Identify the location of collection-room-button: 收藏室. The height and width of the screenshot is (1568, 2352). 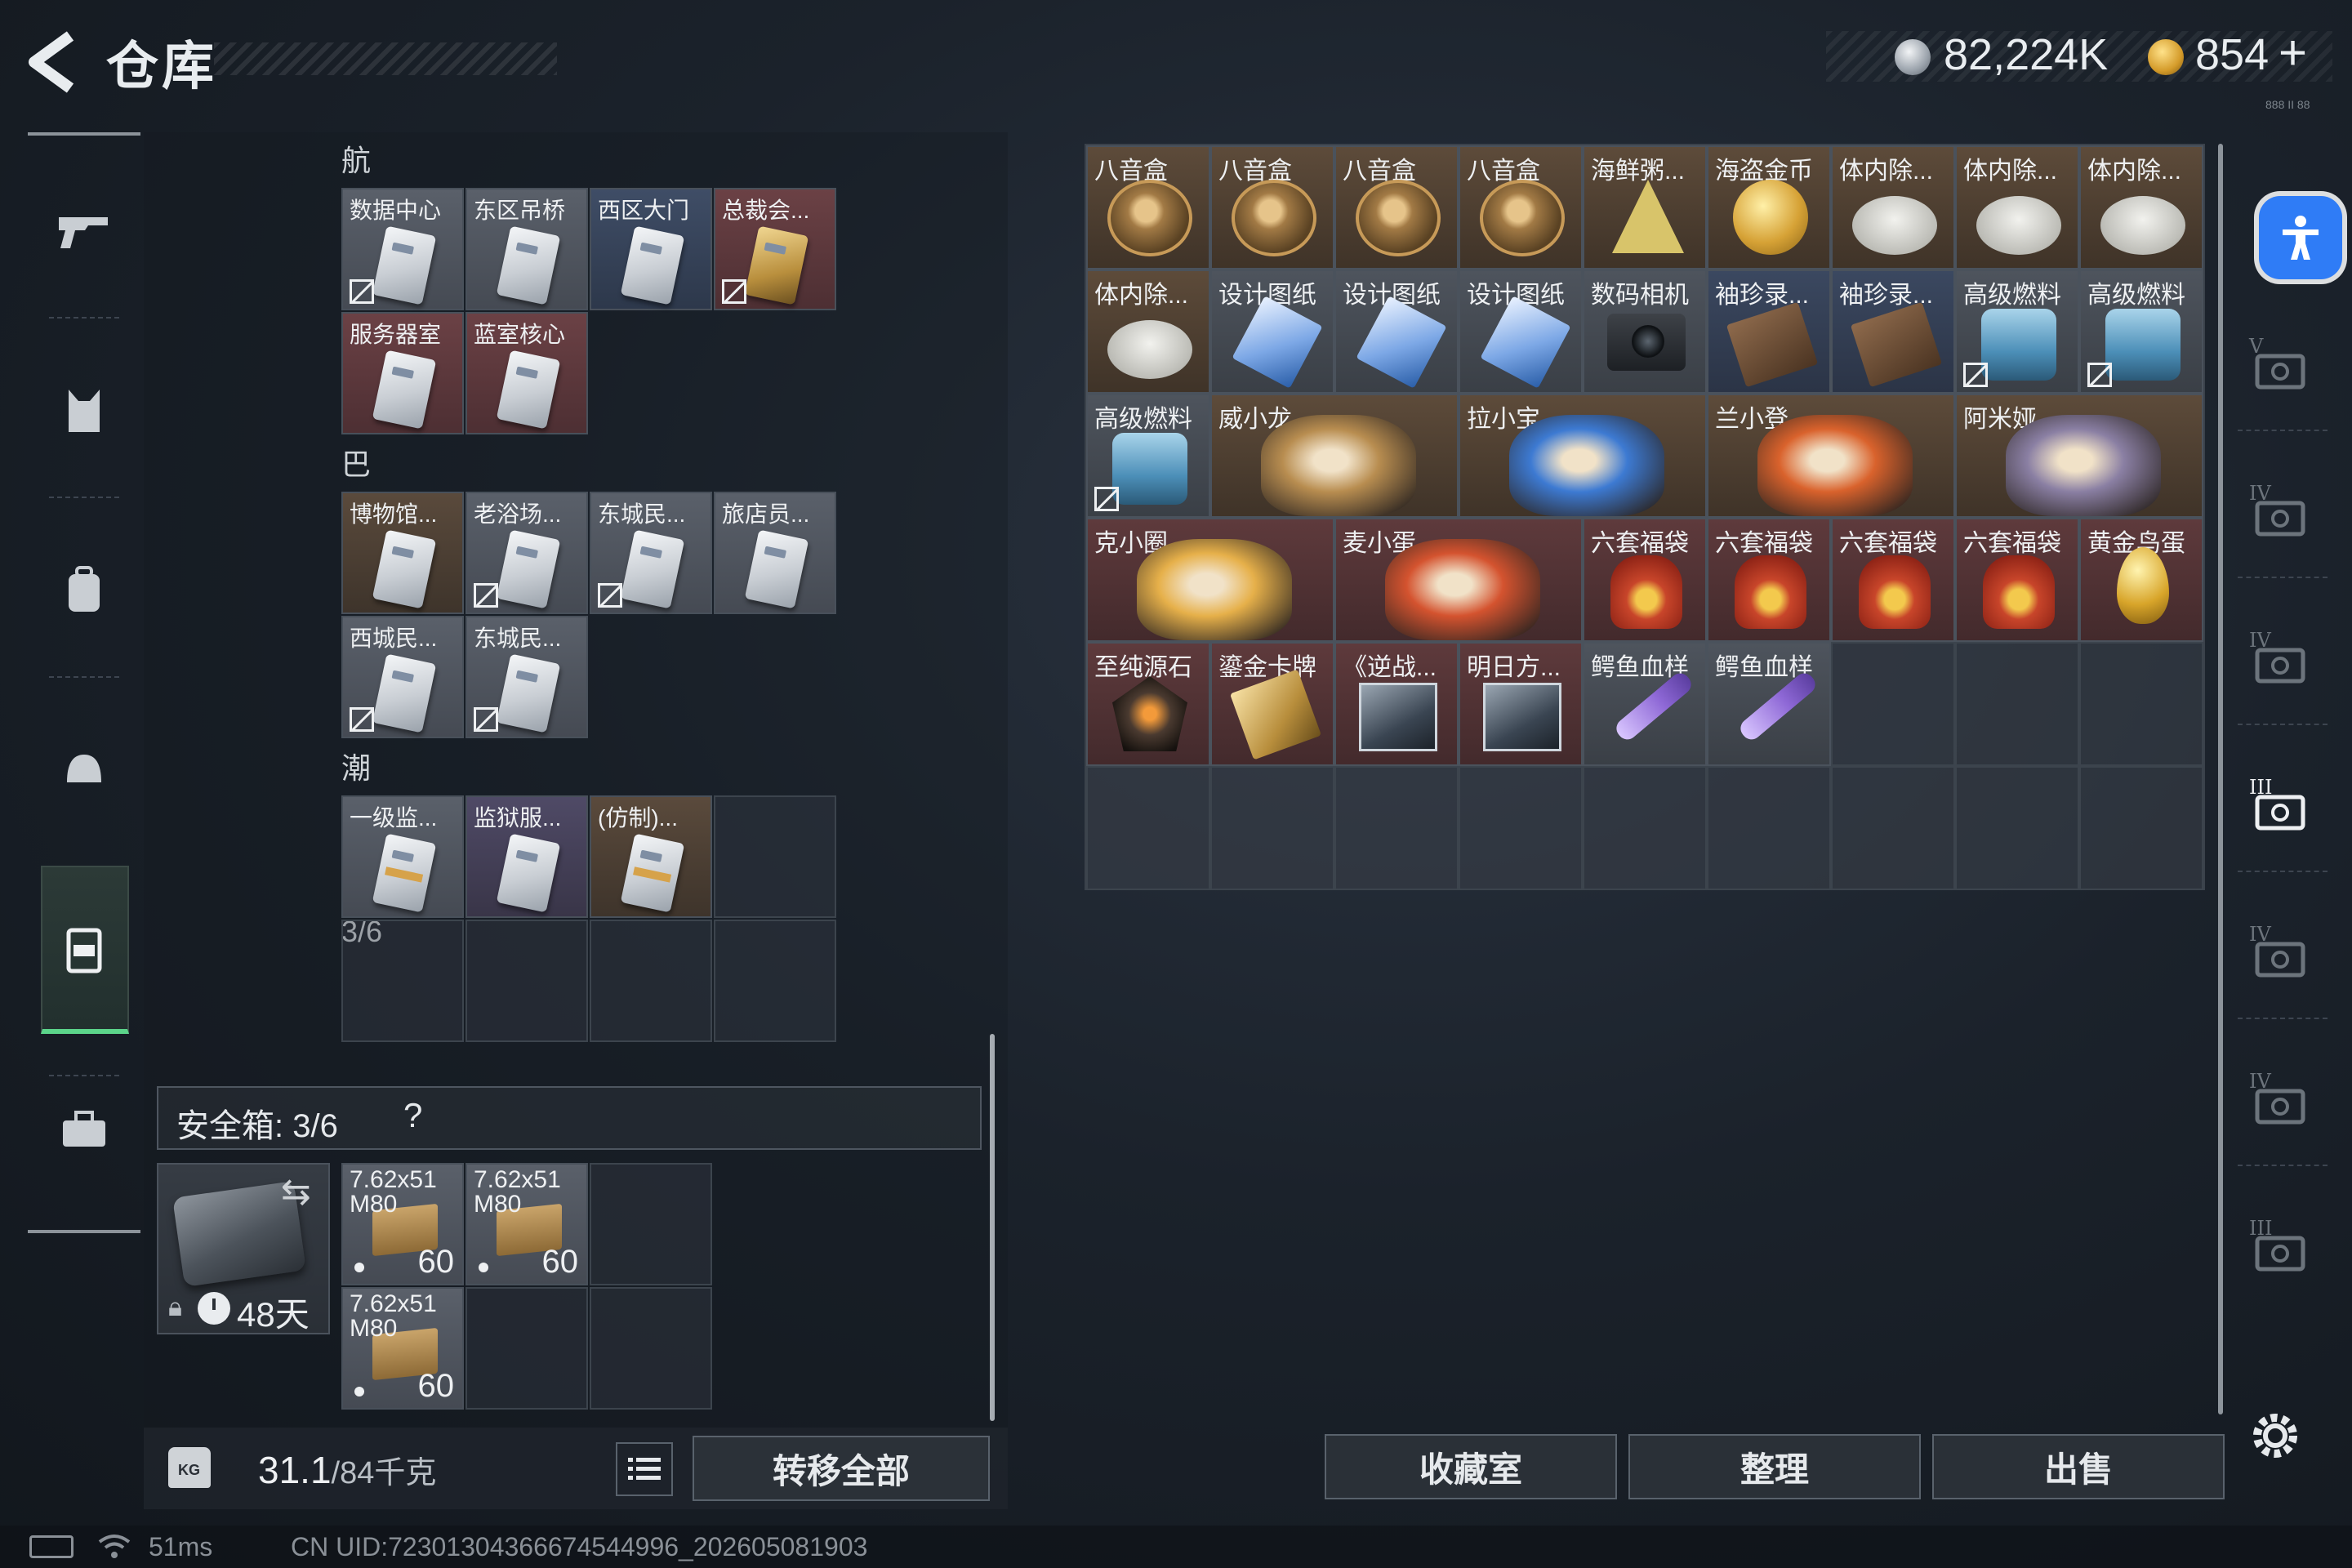
(1471, 1466).